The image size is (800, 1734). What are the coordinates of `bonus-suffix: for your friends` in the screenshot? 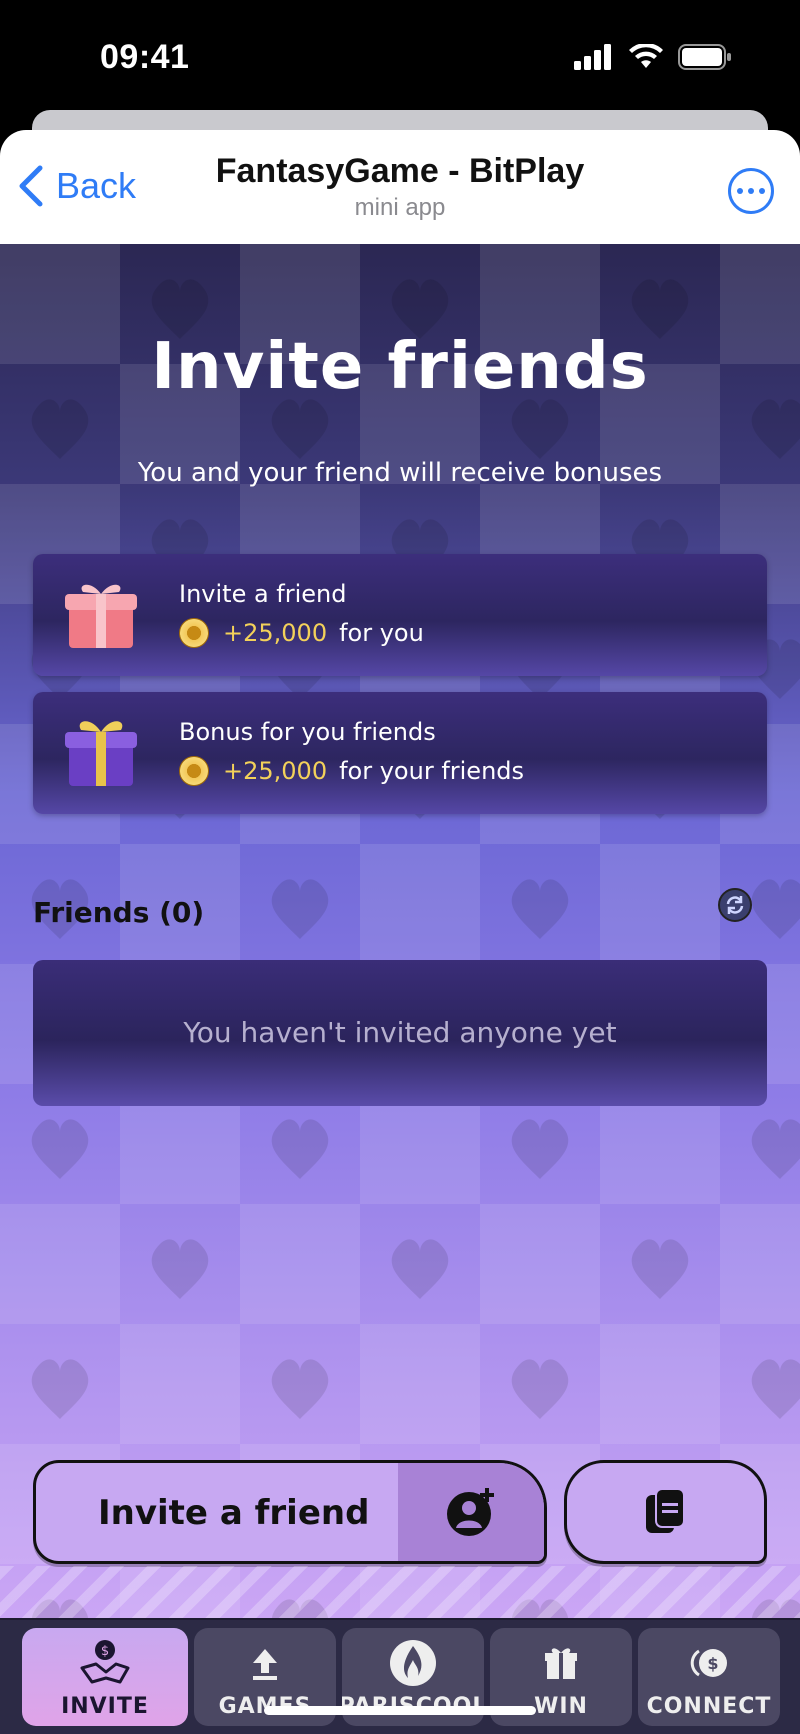 It's located at (432, 771).